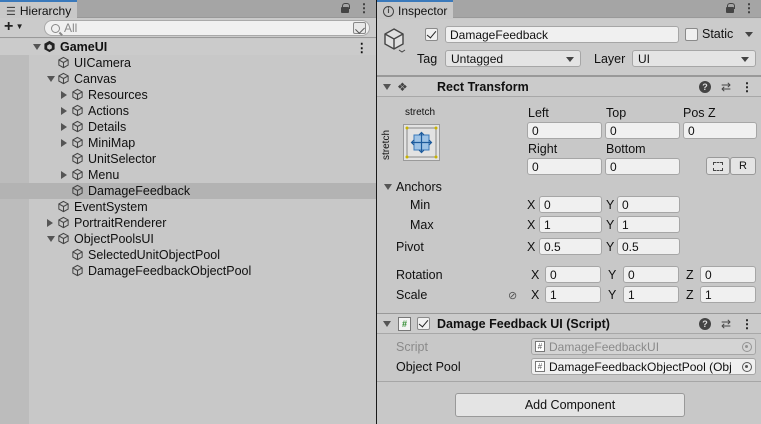  I want to click on object-picker-icon, so click(747, 367).